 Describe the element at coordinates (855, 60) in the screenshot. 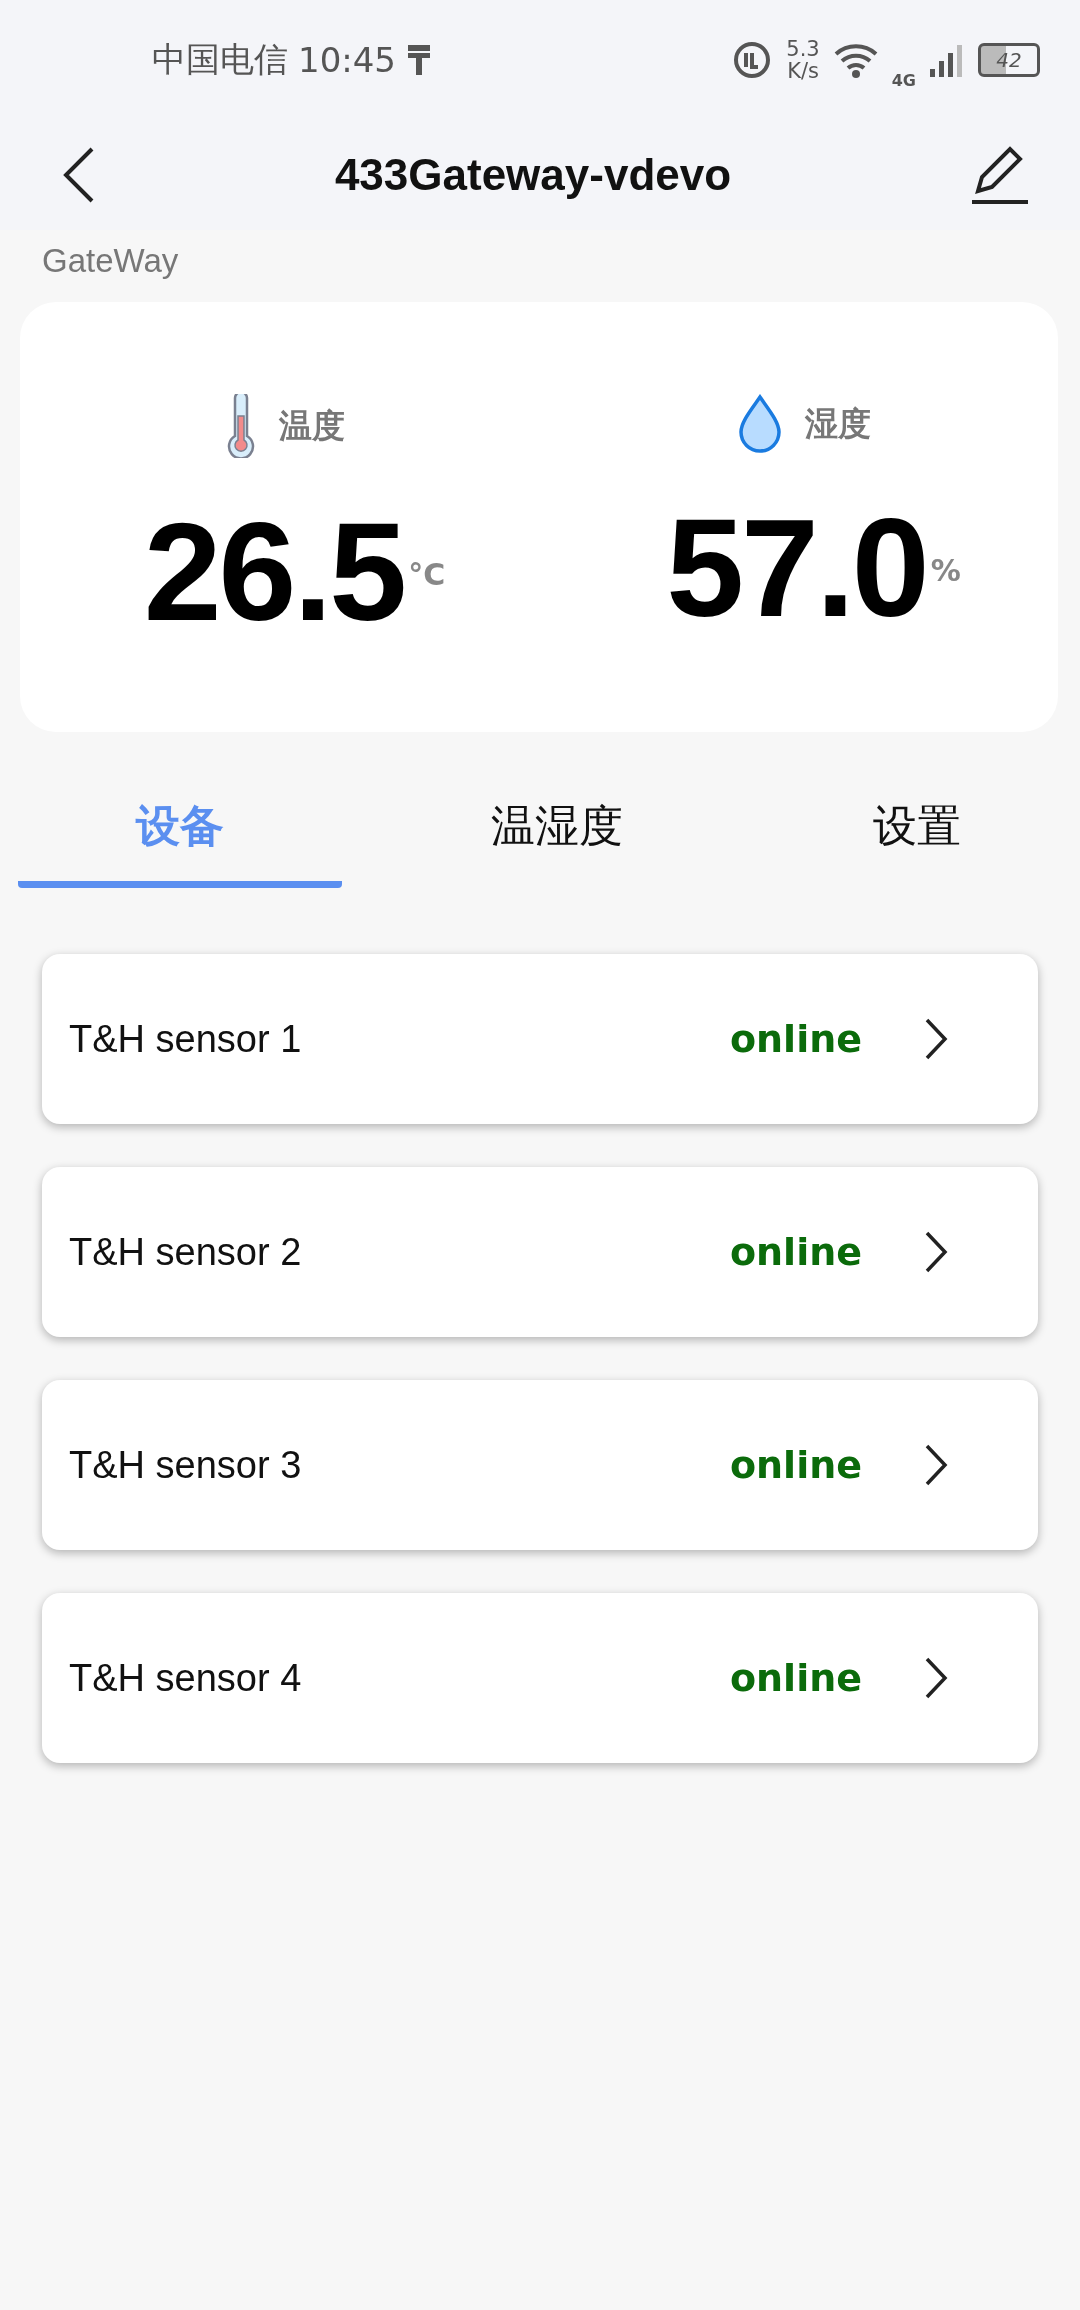

I see `wifi-icon` at that location.